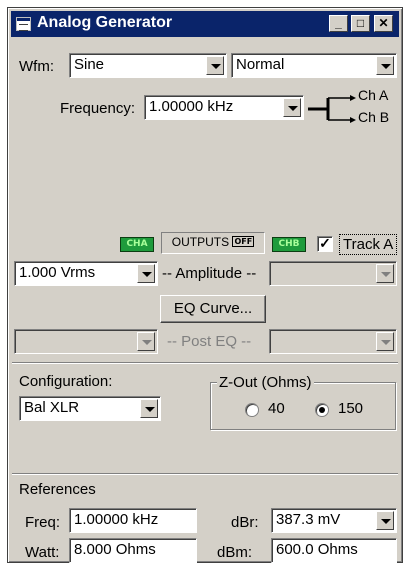 This screenshot has height=570, width=410. Describe the element at coordinates (314, 65) in the screenshot. I see `waveform-mode-dropdown: Normal` at that location.